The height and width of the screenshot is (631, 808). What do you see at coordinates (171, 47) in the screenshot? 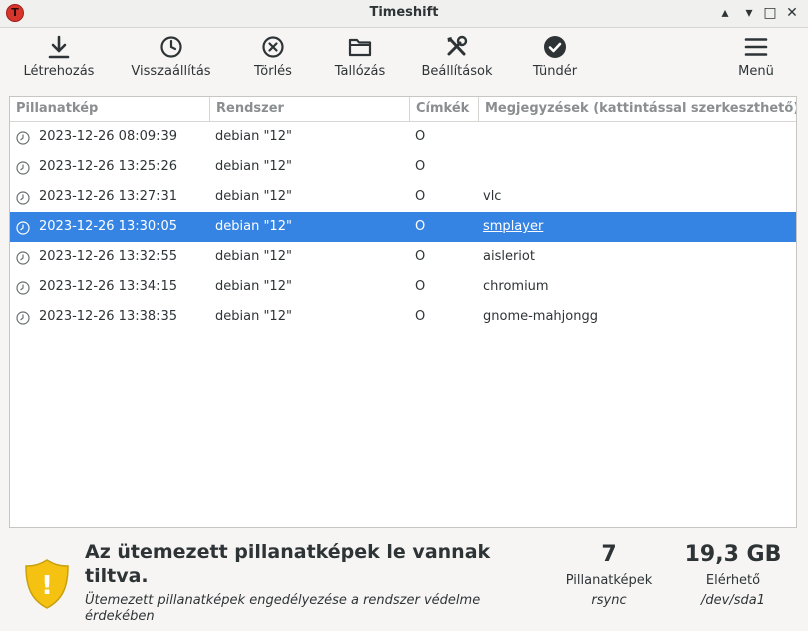
I see `clock-icon` at bounding box center [171, 47].